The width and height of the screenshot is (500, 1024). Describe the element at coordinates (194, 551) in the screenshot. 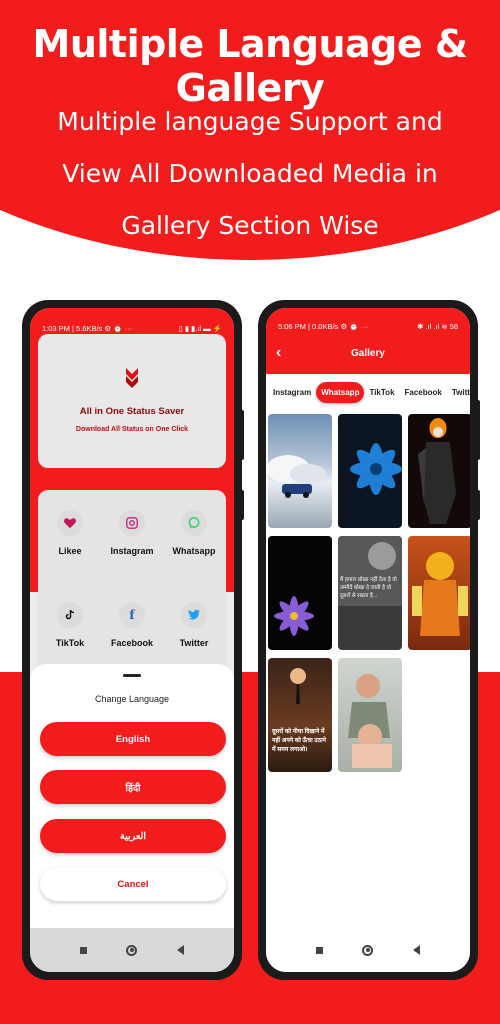

I see `app-label: Whatsapp` at that location.